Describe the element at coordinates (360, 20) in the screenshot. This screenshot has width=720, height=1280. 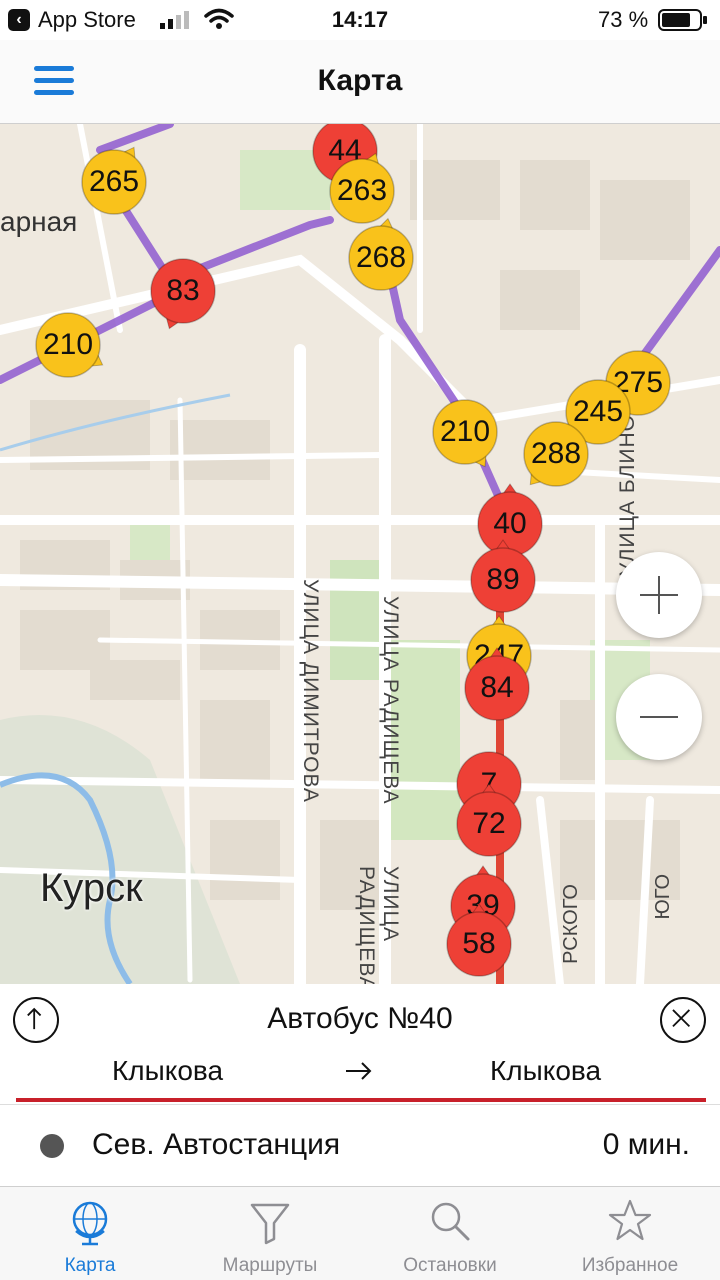
I see `status-bar: ‹ App Store 14:17 73 %` at that location.